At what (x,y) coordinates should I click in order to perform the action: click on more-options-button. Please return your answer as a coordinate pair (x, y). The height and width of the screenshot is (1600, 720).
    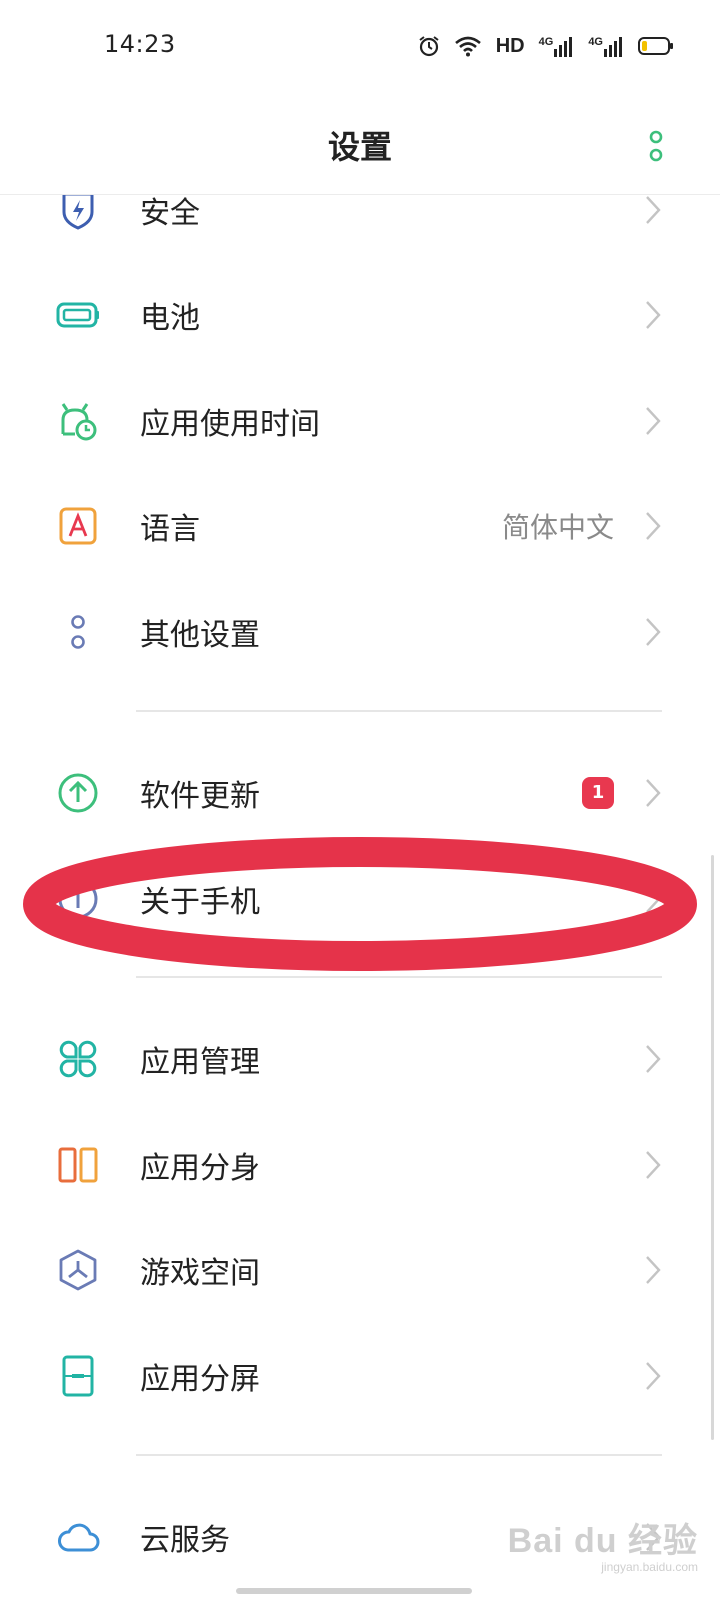
    Looking at the image, I should click on (656, 146).